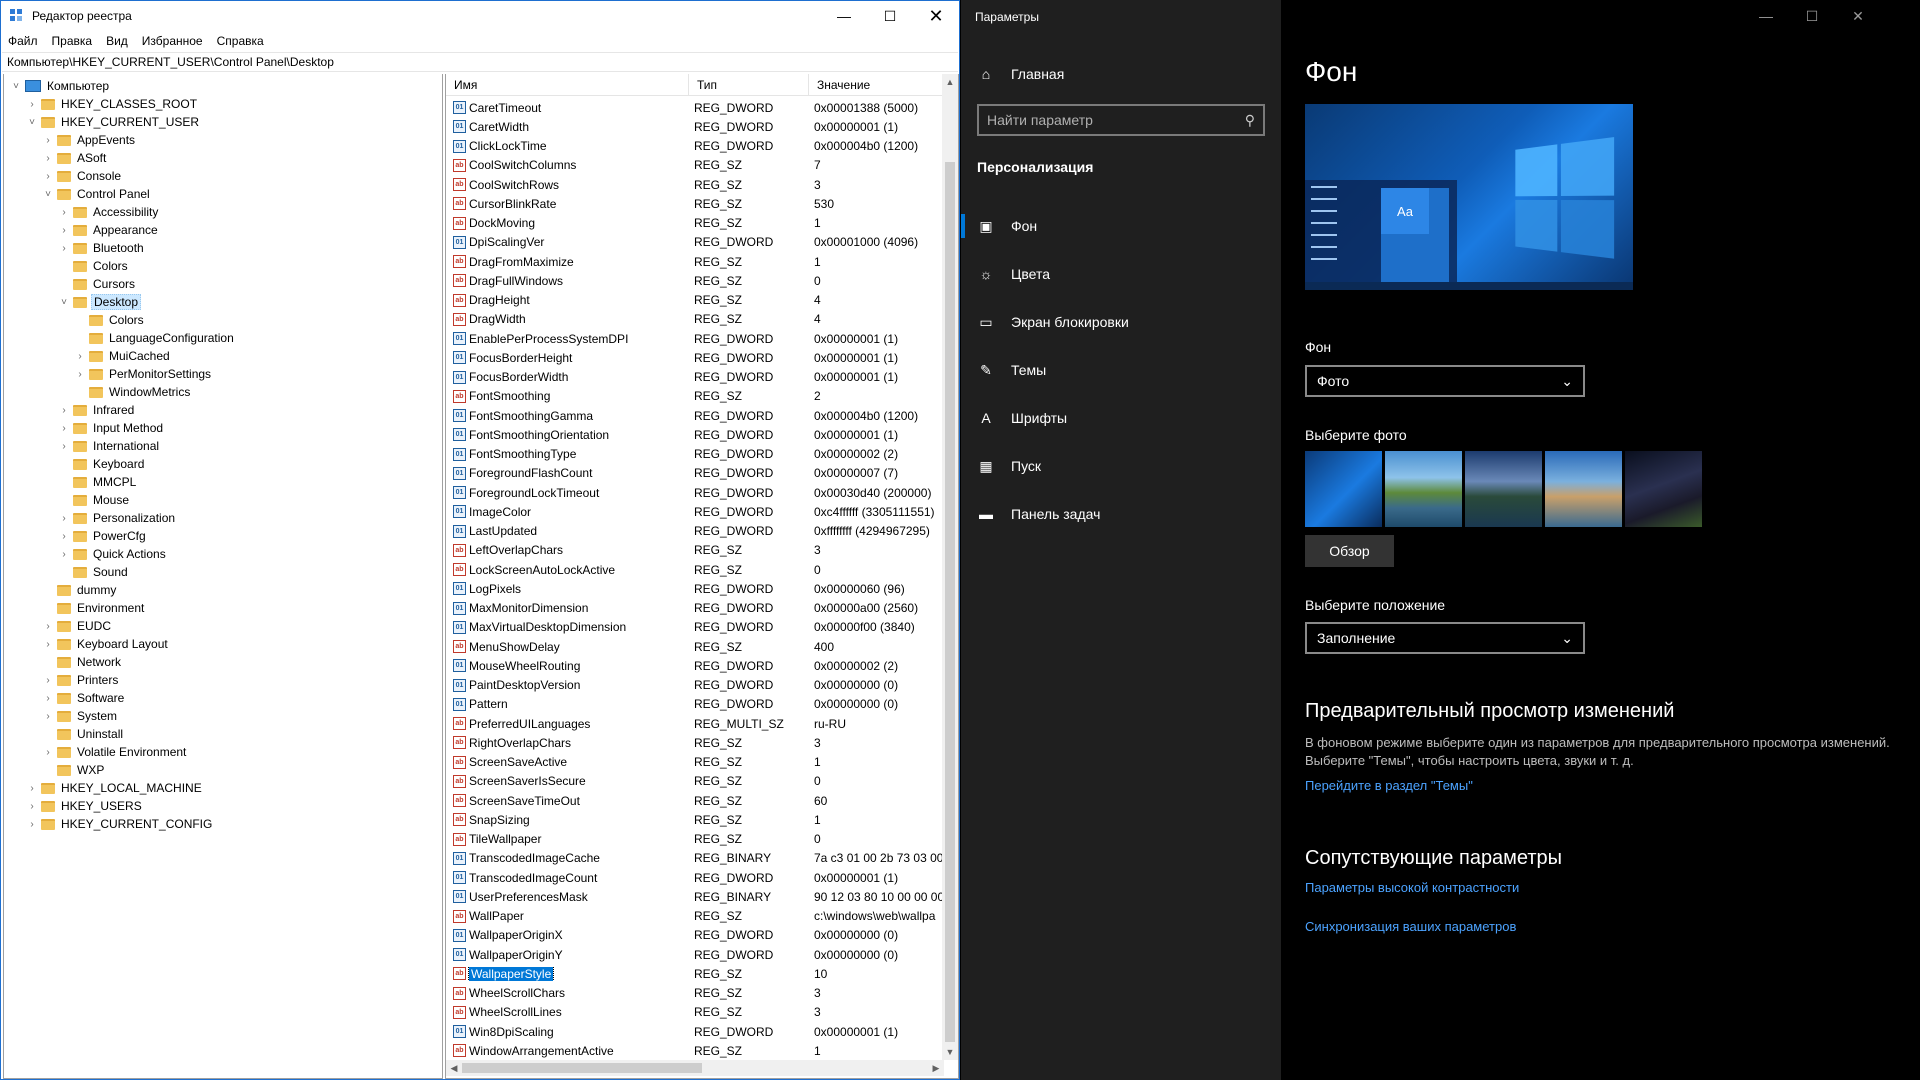 Image resolution: width=1920 pixels, height=1080 pixels. I want to click on tree-node: ˅ Desktop, so click(100, 302).